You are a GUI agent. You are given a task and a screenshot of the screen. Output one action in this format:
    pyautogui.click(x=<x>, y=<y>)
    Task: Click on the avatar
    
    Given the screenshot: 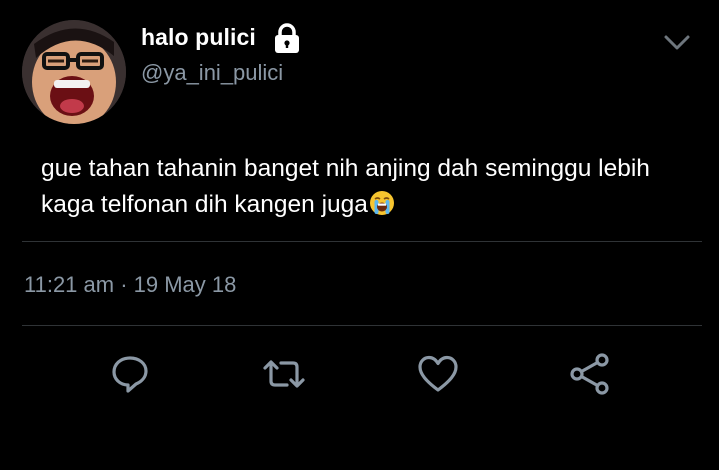 What is the action you would take?
    pyautogui.click(x=74, y=72)
    